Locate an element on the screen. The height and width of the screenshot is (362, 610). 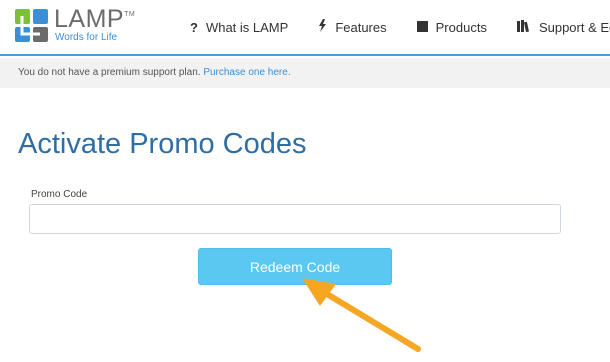
promo-code-input is located at coordinates (295, 219).